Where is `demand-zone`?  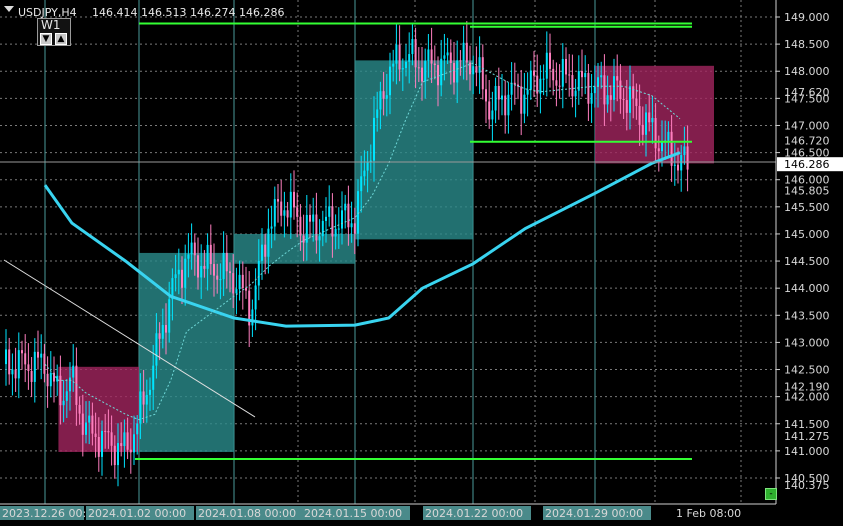 demand-zone is located at coordinates (294, 248).